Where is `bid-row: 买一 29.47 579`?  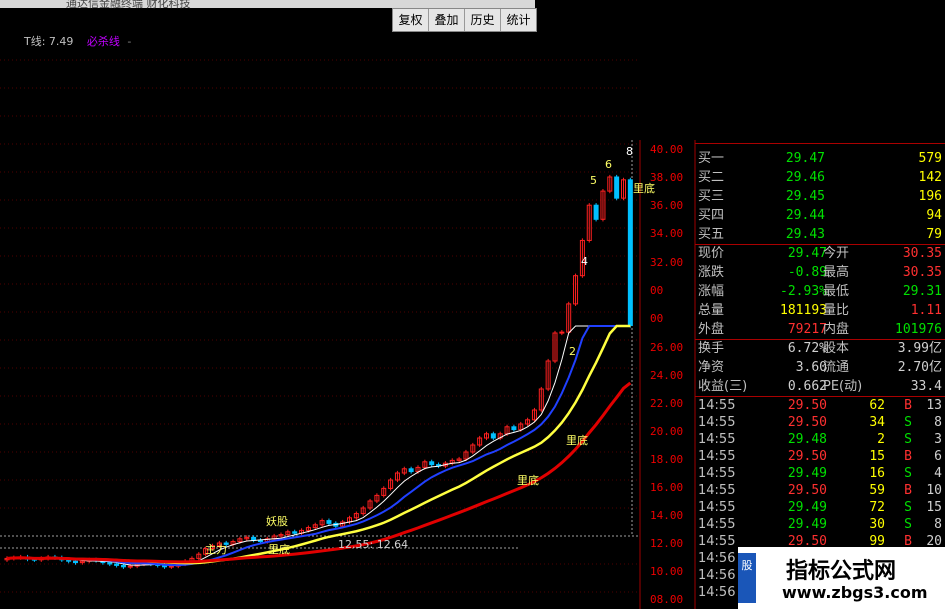
bid-row: 买一 29.47 579 is located at coordinates (820, 158).